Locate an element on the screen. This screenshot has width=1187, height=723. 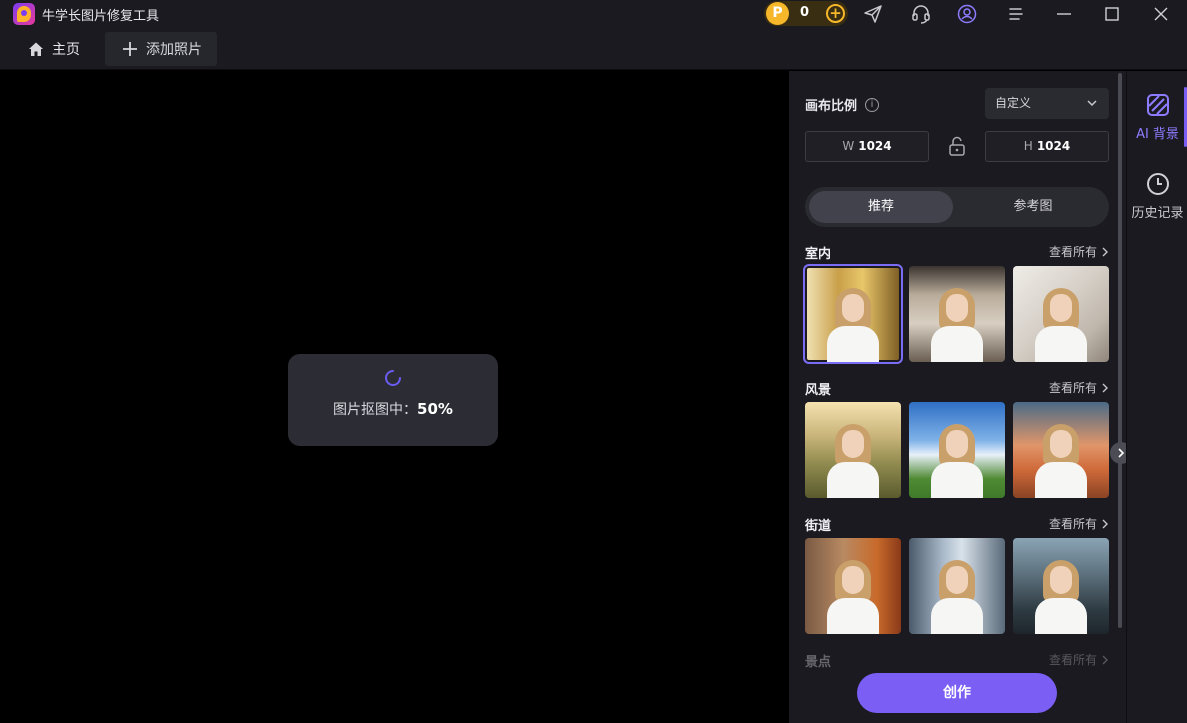
coin-count: 0 is located at coordinates (805, 12).